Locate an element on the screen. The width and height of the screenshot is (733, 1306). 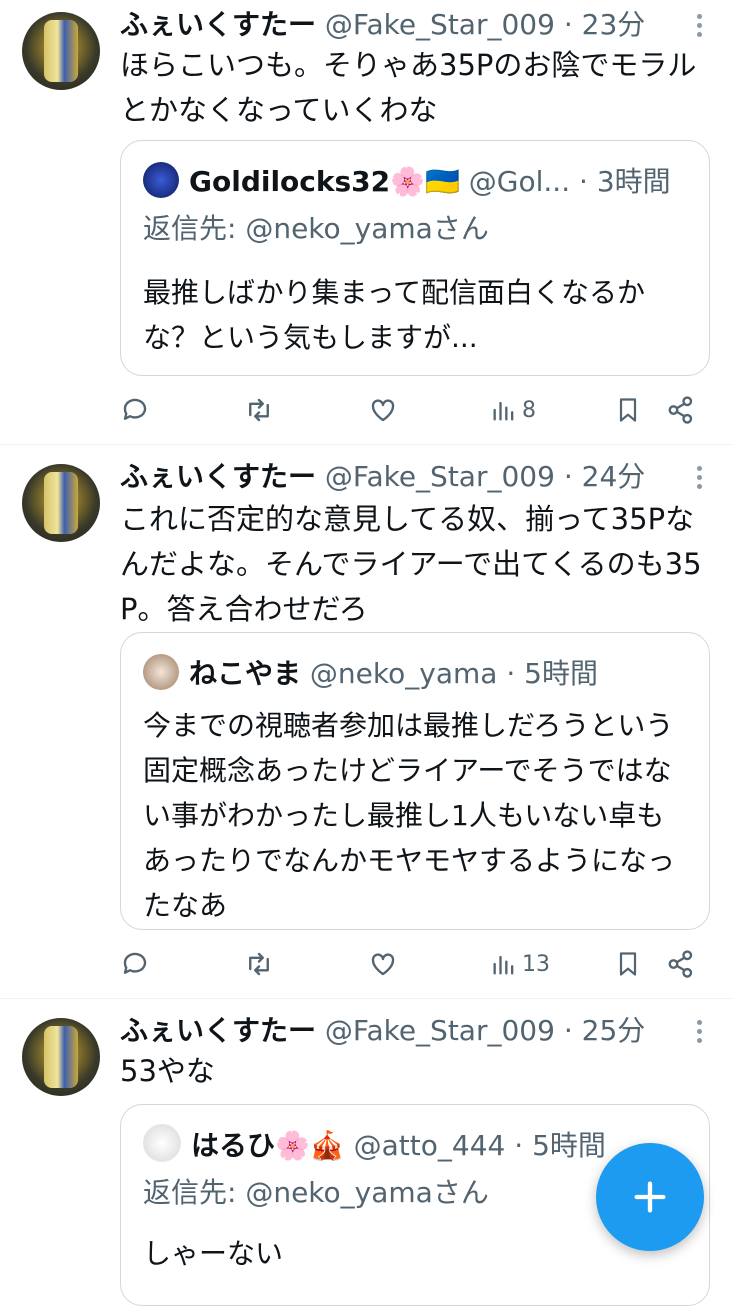
user-handle: @neko_yama is located at coordinates (403, 673).